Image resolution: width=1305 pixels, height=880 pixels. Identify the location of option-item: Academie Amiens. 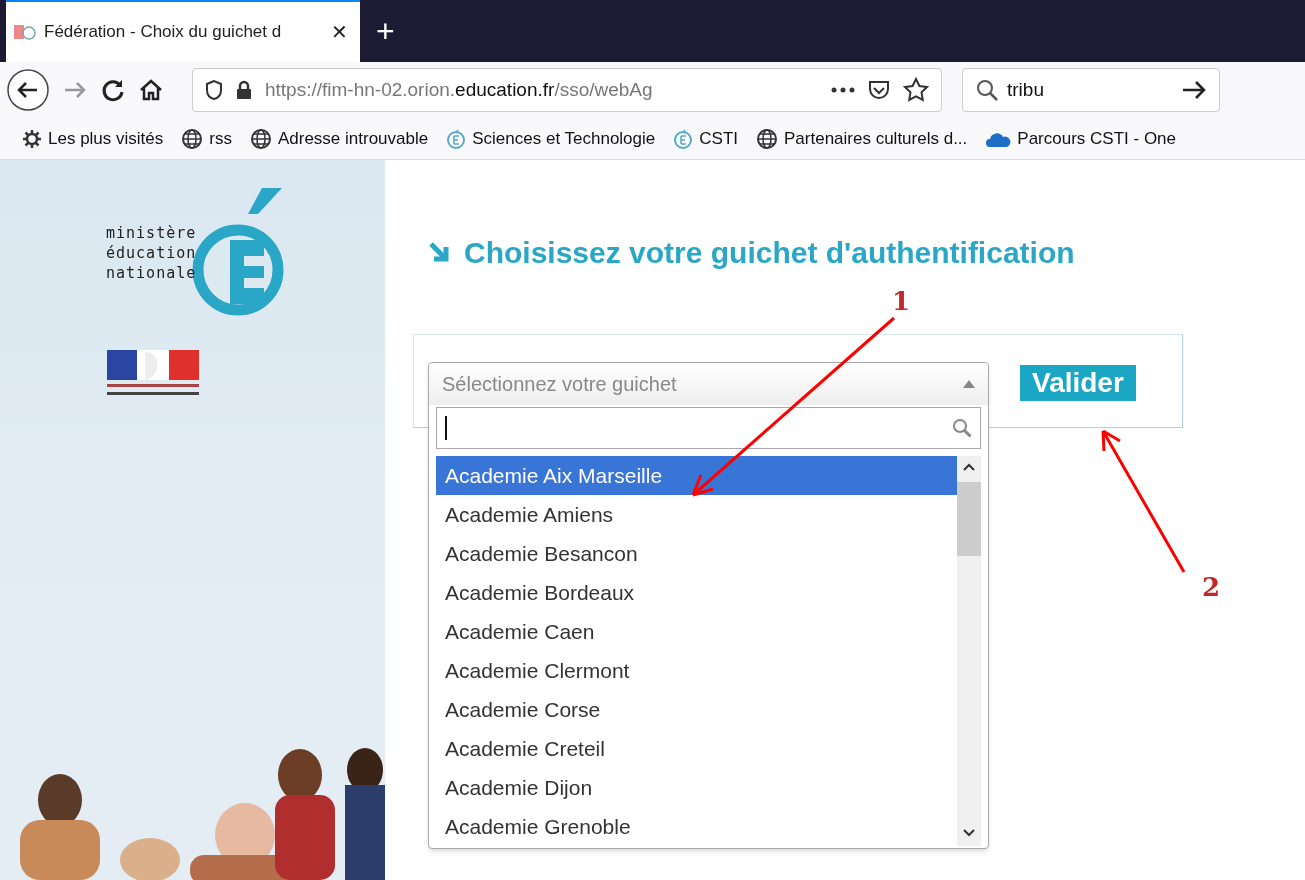
(696, 514).